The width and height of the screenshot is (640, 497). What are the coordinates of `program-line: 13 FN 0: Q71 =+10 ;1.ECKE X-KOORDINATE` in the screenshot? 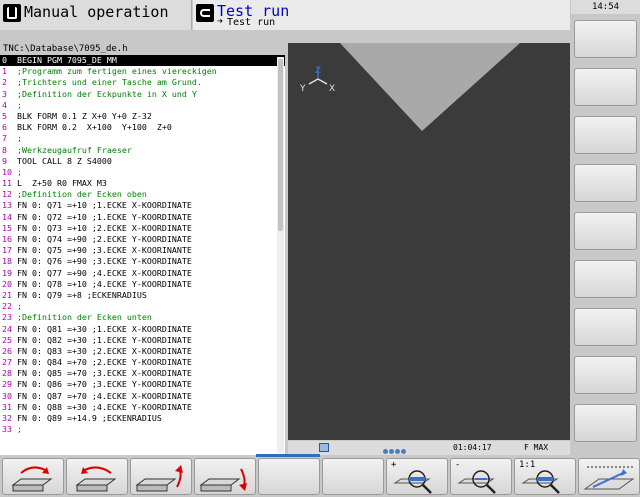 It's located at (142, 205).